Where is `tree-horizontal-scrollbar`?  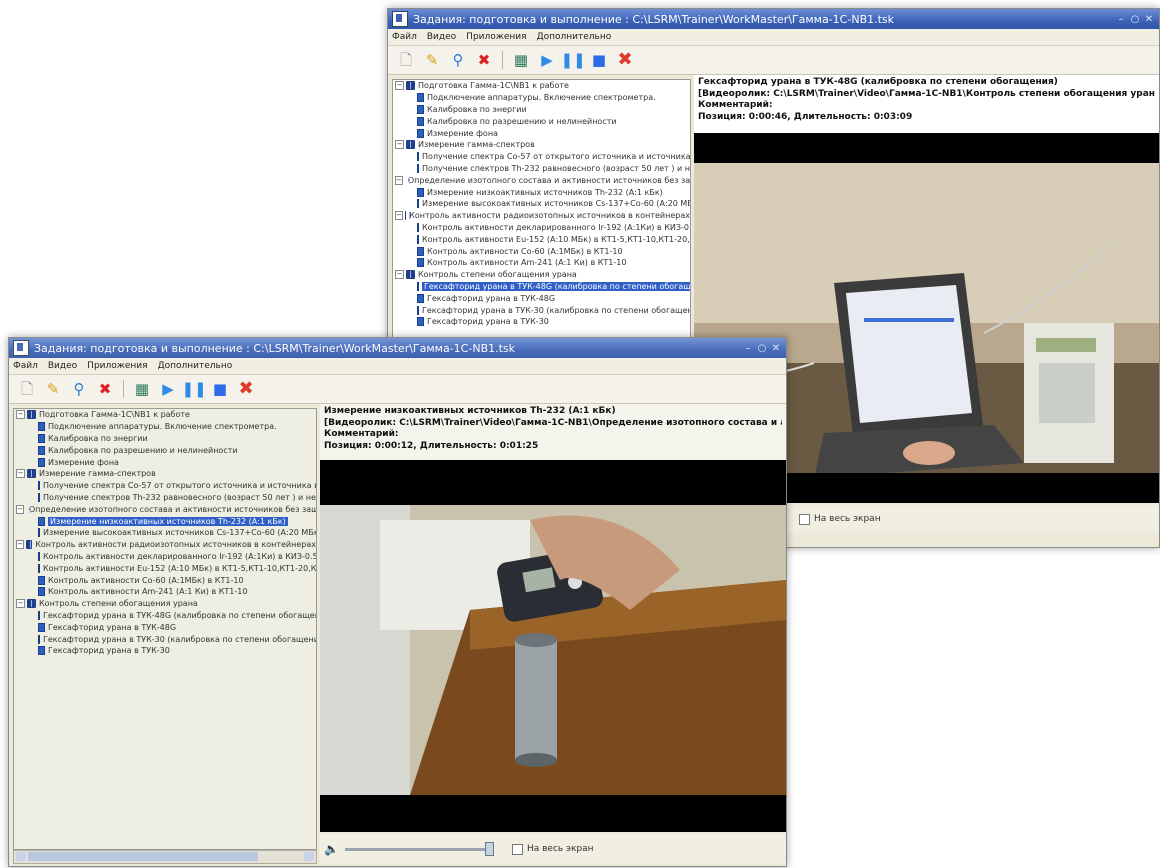
tree-horizontal-scrollbar is located at coordinates (165, 857).